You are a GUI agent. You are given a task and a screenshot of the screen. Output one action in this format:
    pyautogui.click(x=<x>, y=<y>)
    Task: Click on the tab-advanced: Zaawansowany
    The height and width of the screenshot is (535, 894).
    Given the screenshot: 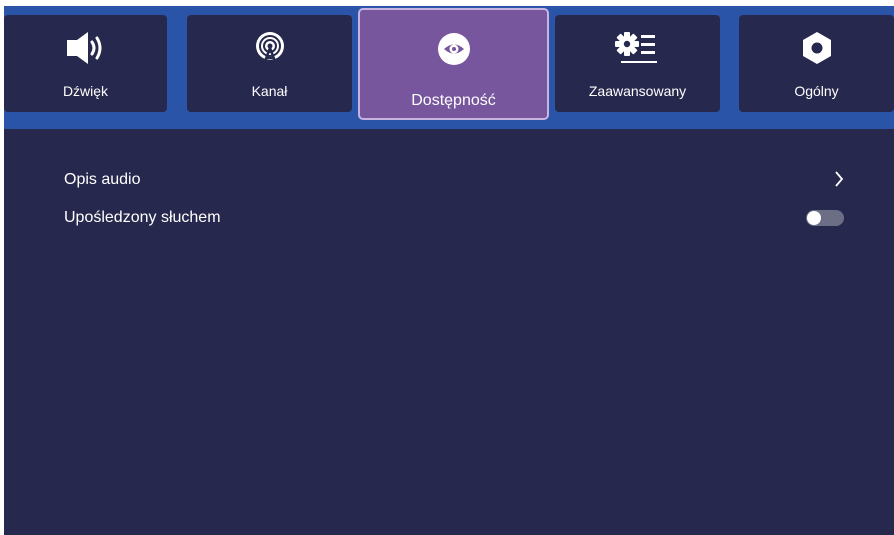 What is the action you would take?
    pyautogui.click(x=637, y=63)
    